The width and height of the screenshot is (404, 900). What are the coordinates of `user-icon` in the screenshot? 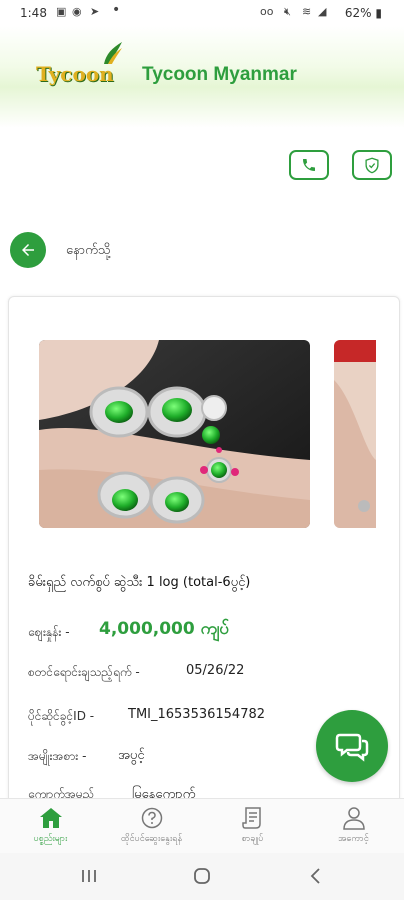 It's located at (353, 818).